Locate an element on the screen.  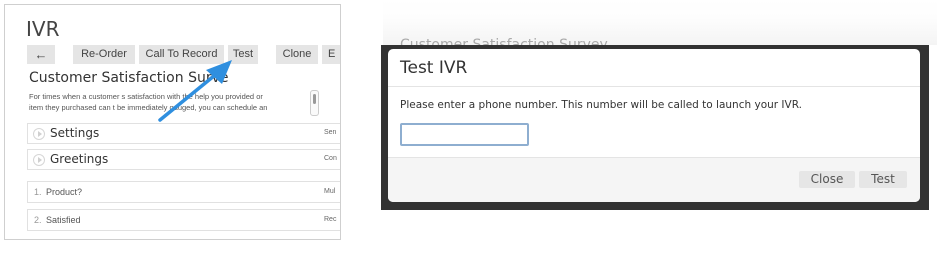
question-row: 2. Satisfied Rec is located at coordinates (183, 220).